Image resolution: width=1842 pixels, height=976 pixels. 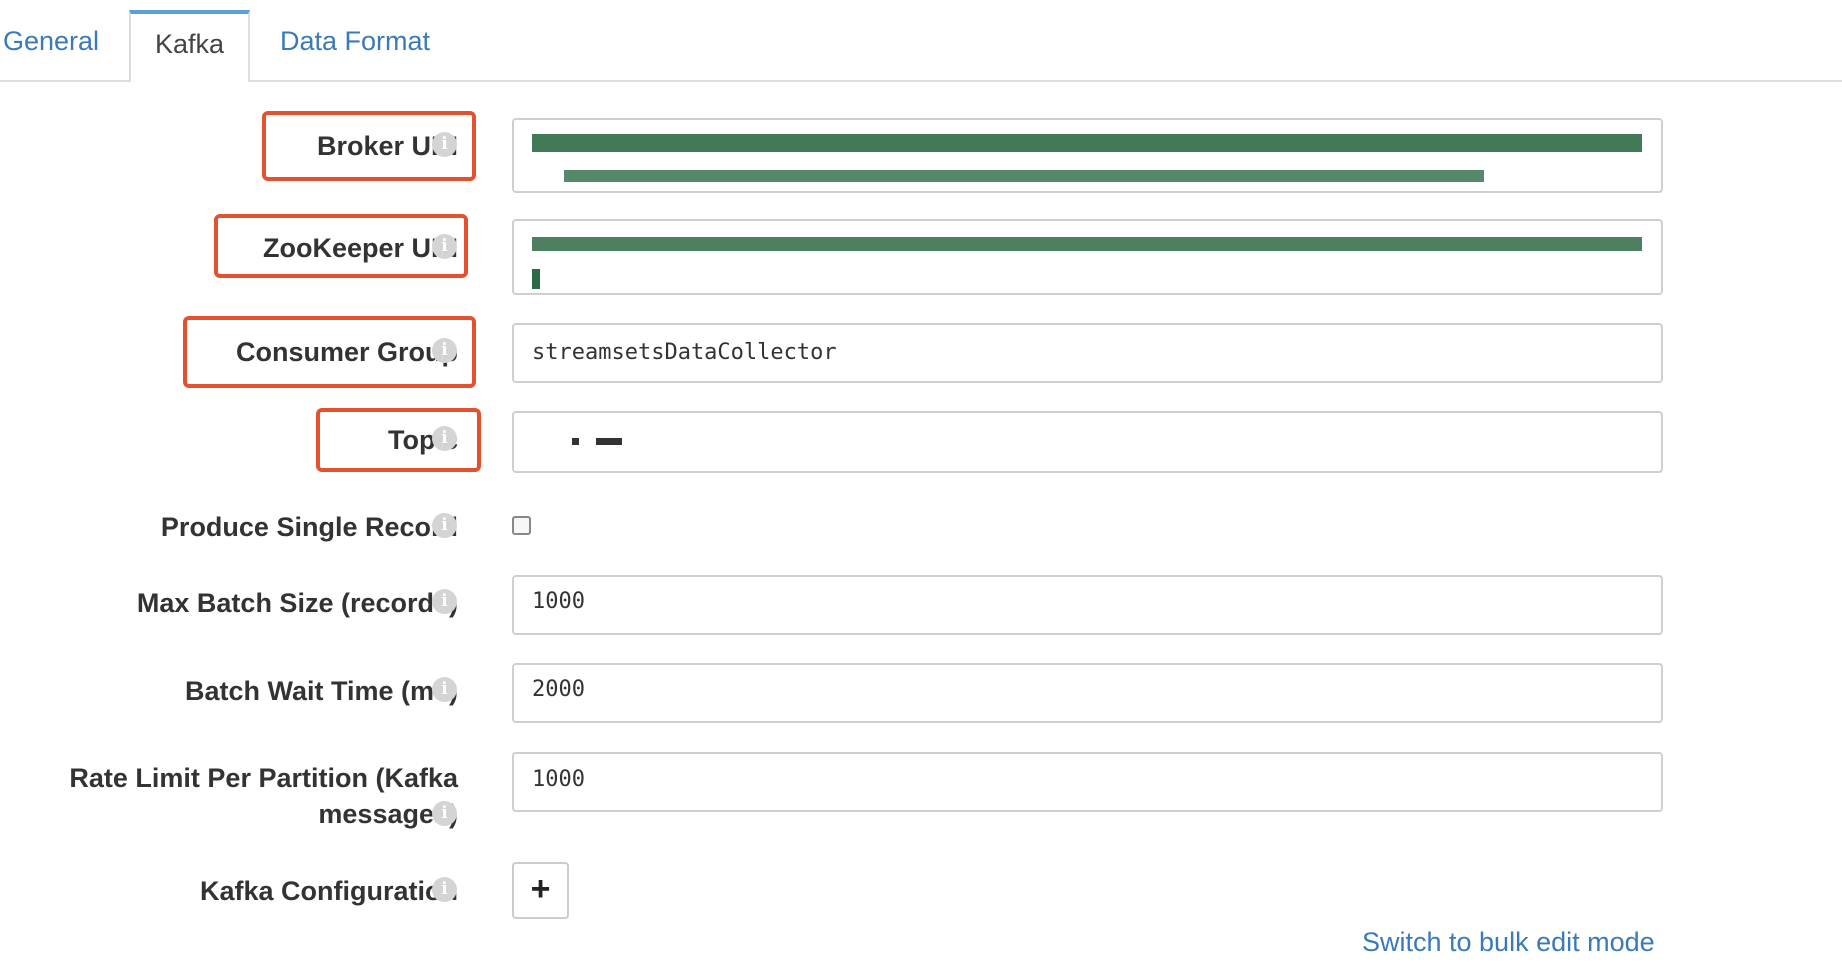 What do you see at coordinates (540, 890) in the screenshot?
I see `add-configuration-button: +` at bounding box center [540, 890].